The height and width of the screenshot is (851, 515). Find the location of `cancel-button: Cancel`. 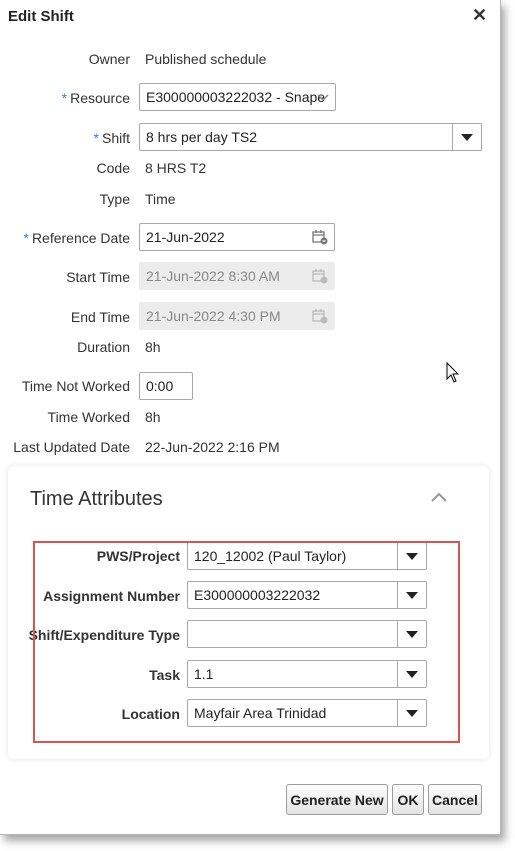

cancel-button: Cancel is located at coordinates (455, 799).